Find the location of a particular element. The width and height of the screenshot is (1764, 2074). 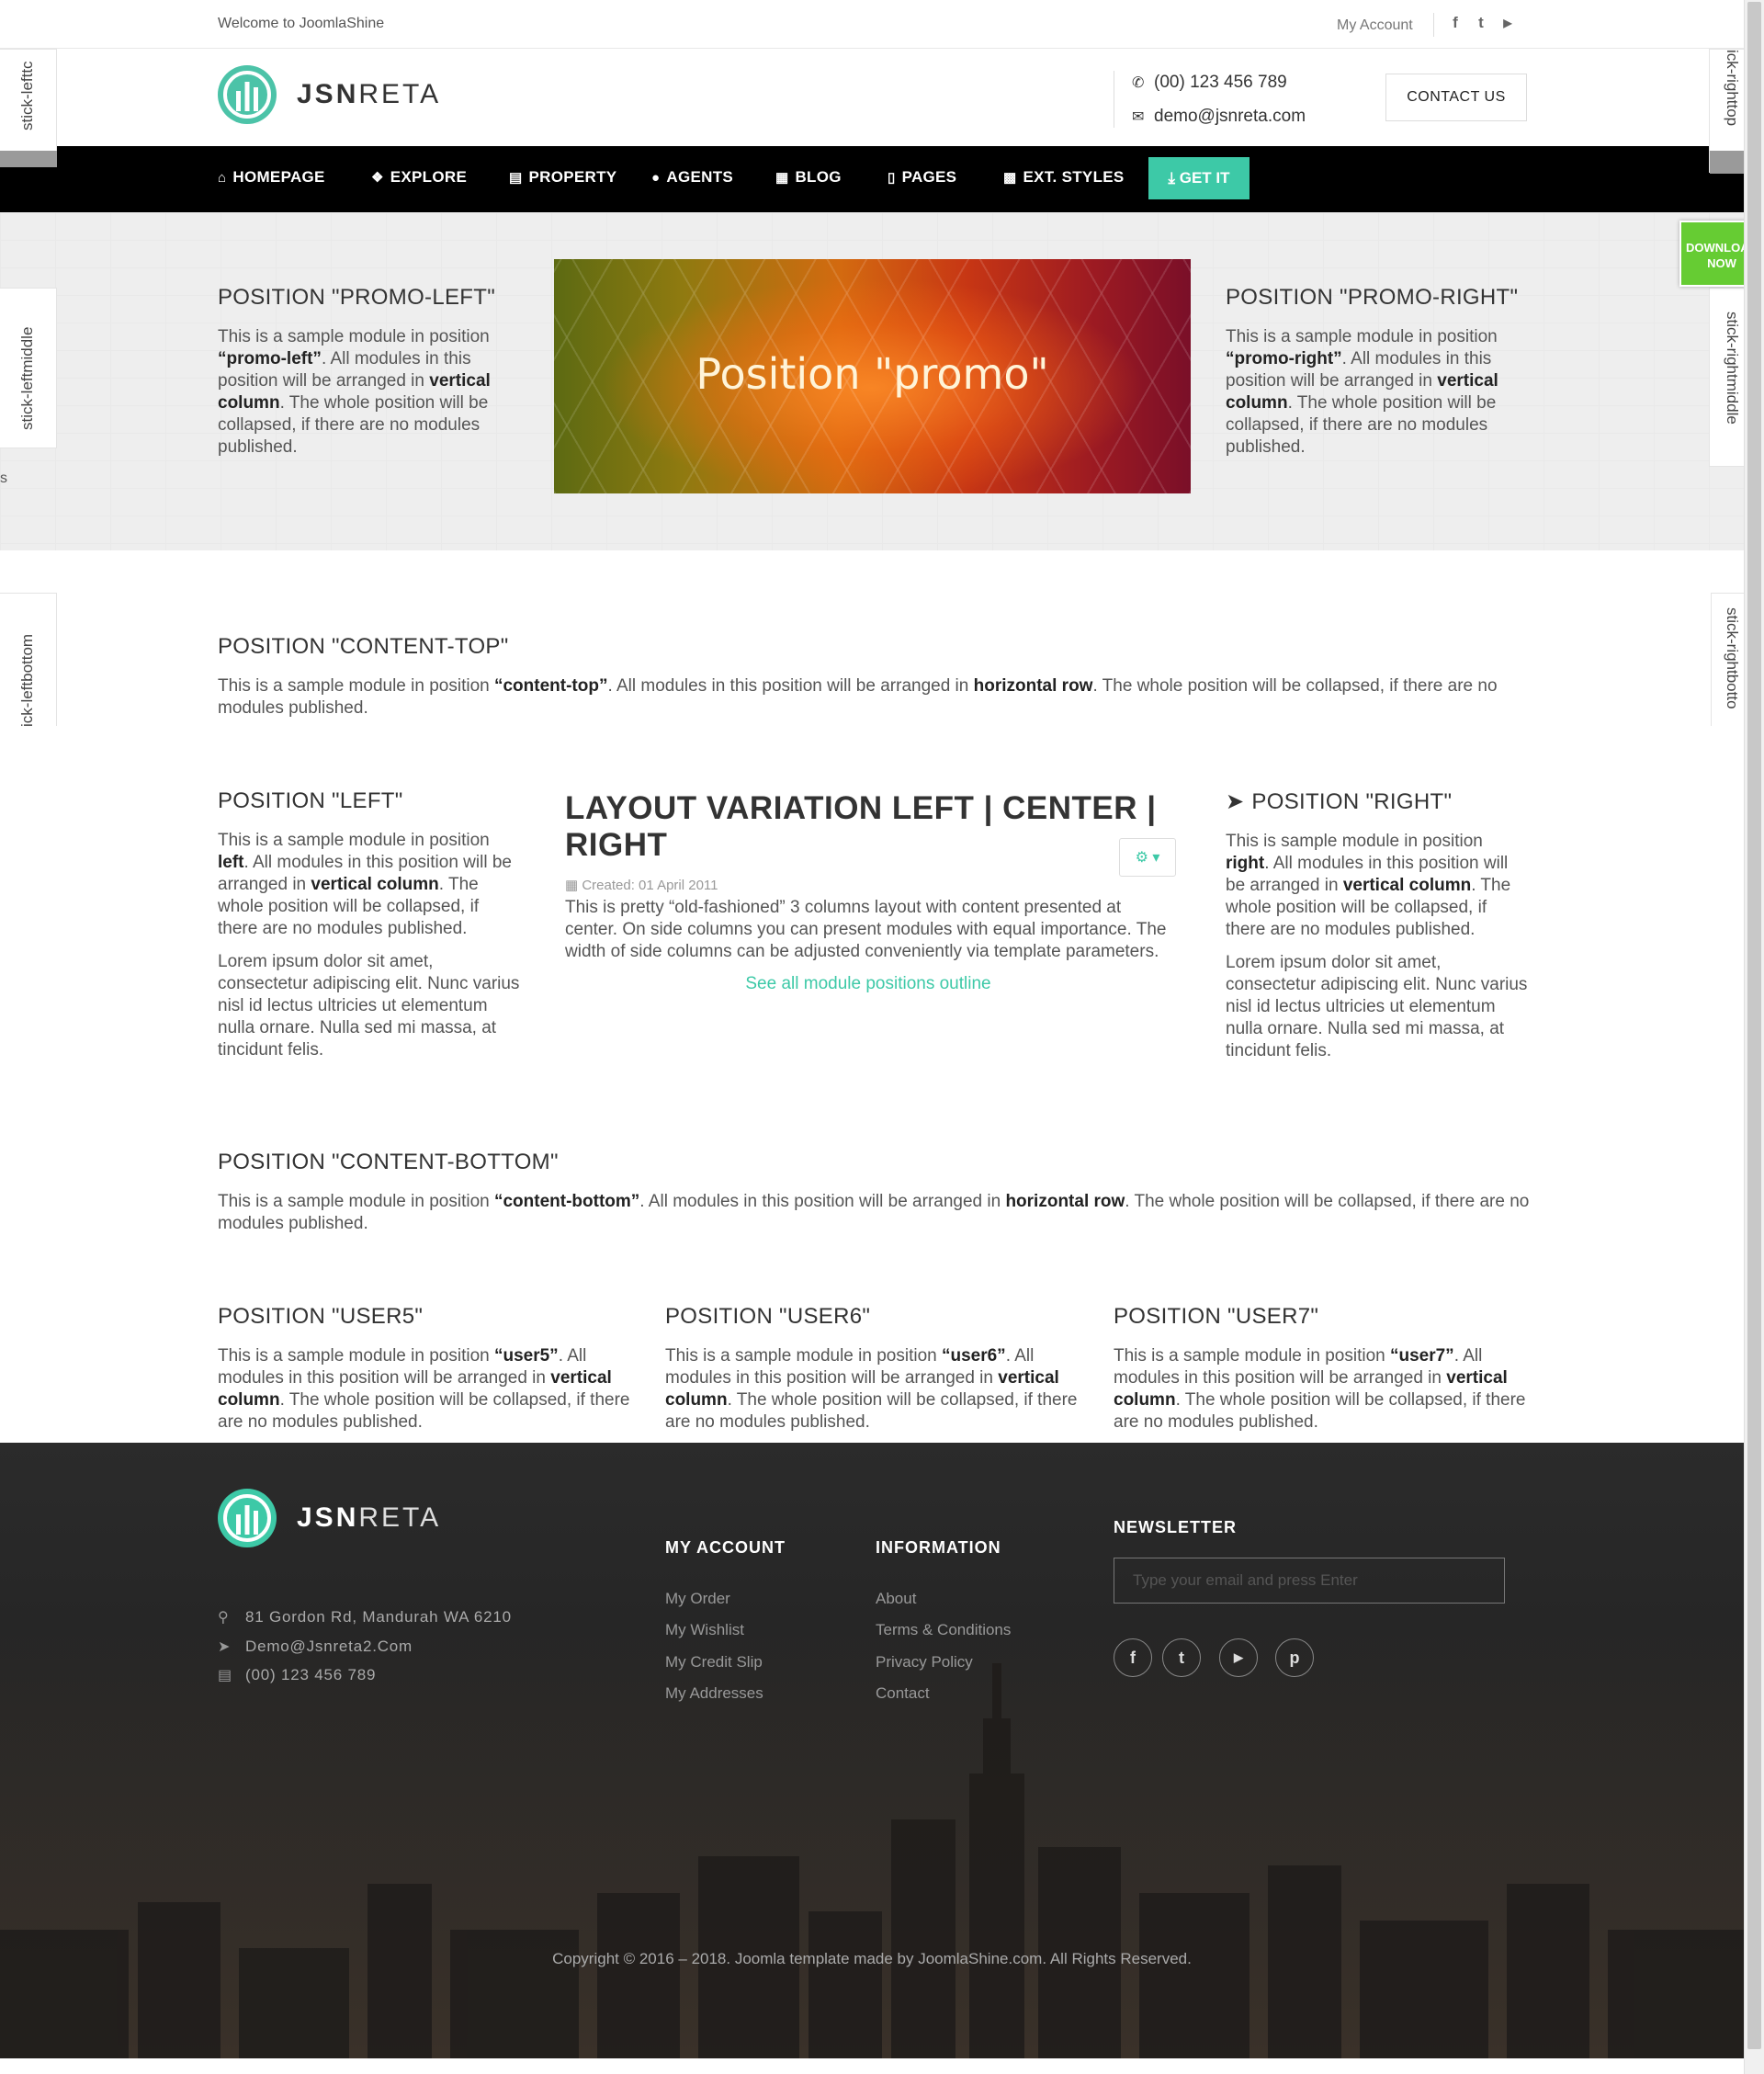

nav-item-explore: ❖ EXPLORE is located at coordinates (419, 177).